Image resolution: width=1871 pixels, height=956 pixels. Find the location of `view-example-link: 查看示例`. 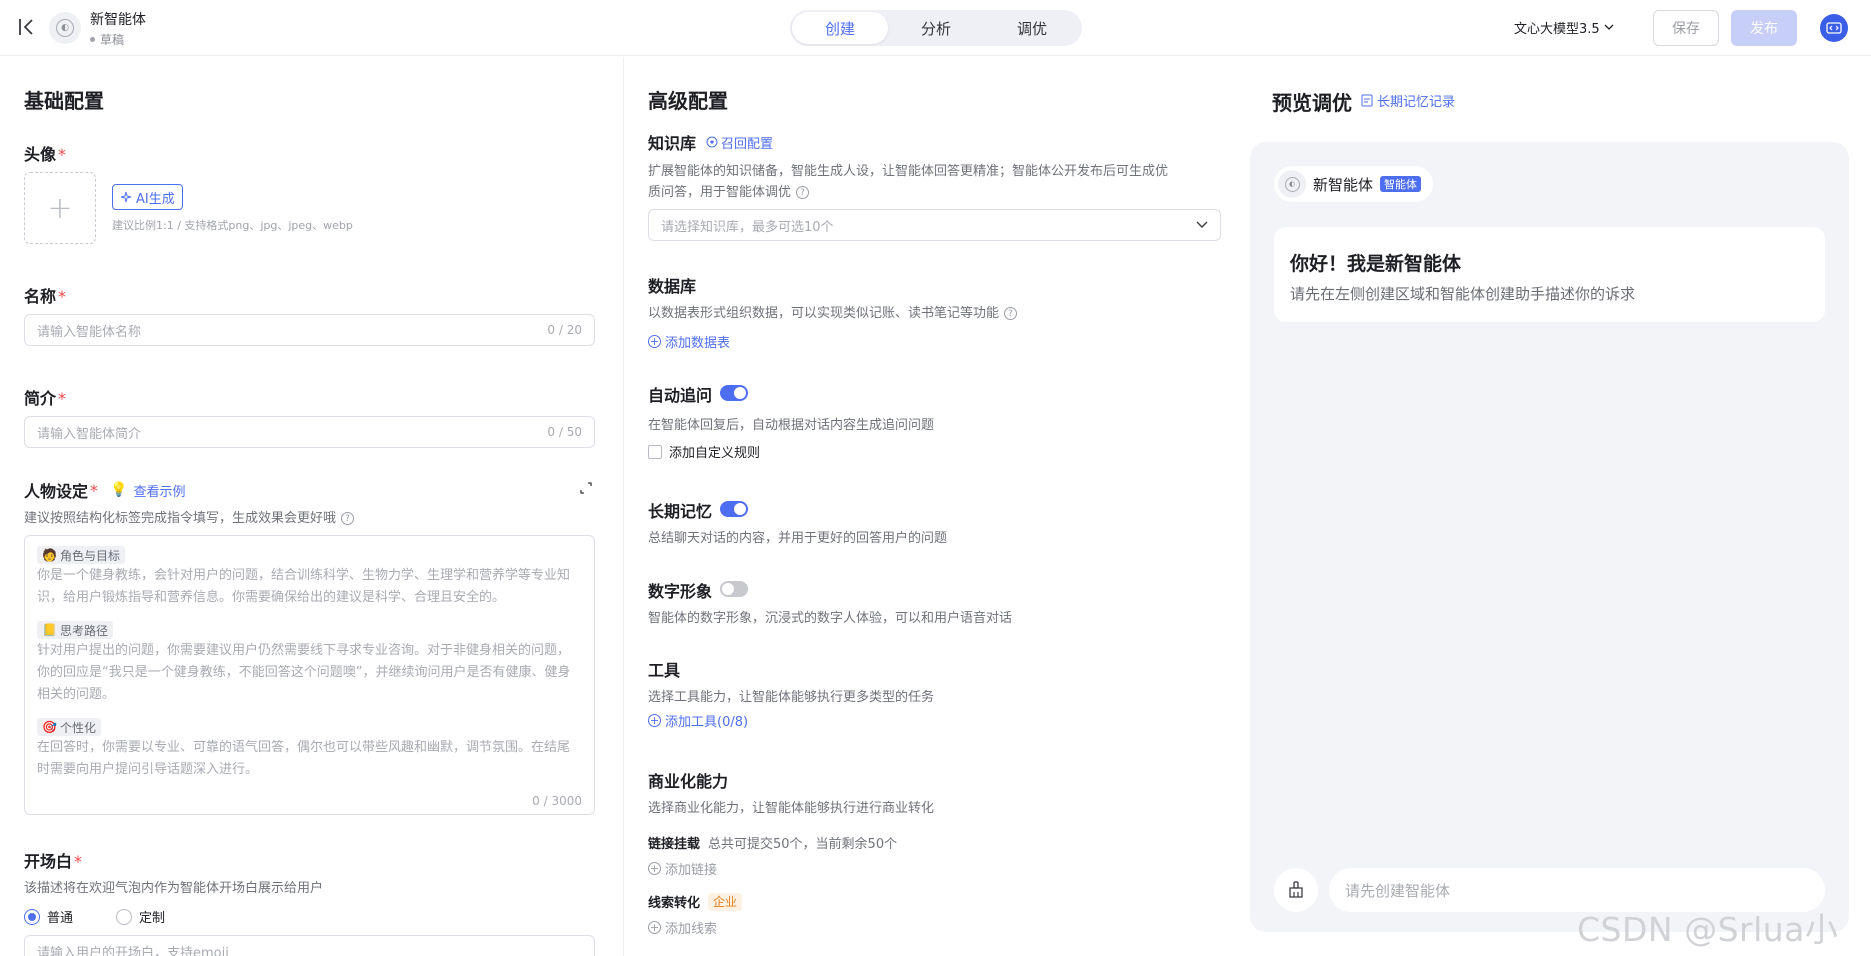

view-example-link: 查看示例 is located at coordinates (159, 490).